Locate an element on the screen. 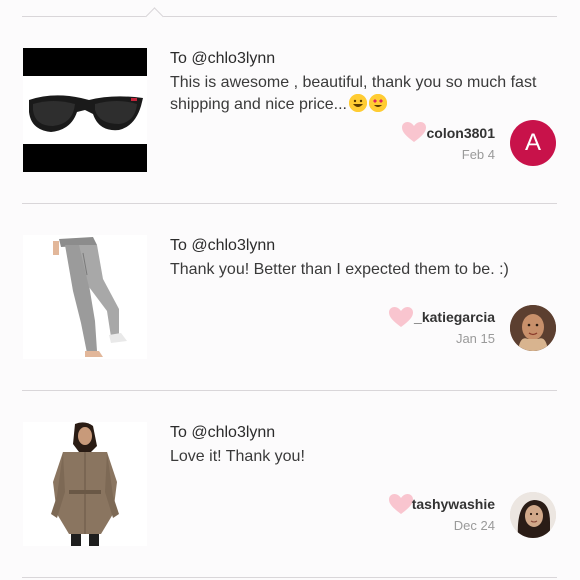 This screenshot has height=580, width=580. sunglasses-image is located at coordinates (85, 110).